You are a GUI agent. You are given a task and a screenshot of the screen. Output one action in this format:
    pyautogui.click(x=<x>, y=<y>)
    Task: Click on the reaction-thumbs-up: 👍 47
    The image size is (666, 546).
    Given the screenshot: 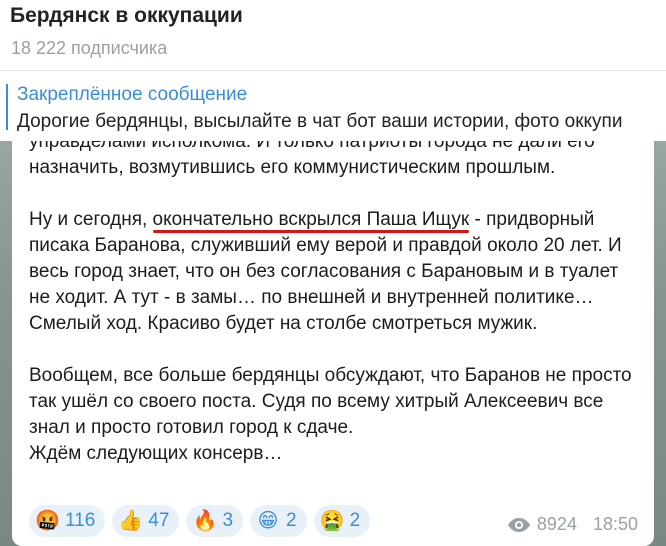 What is the action you would take?
    pyautogui.click(x=146, y=521)
    